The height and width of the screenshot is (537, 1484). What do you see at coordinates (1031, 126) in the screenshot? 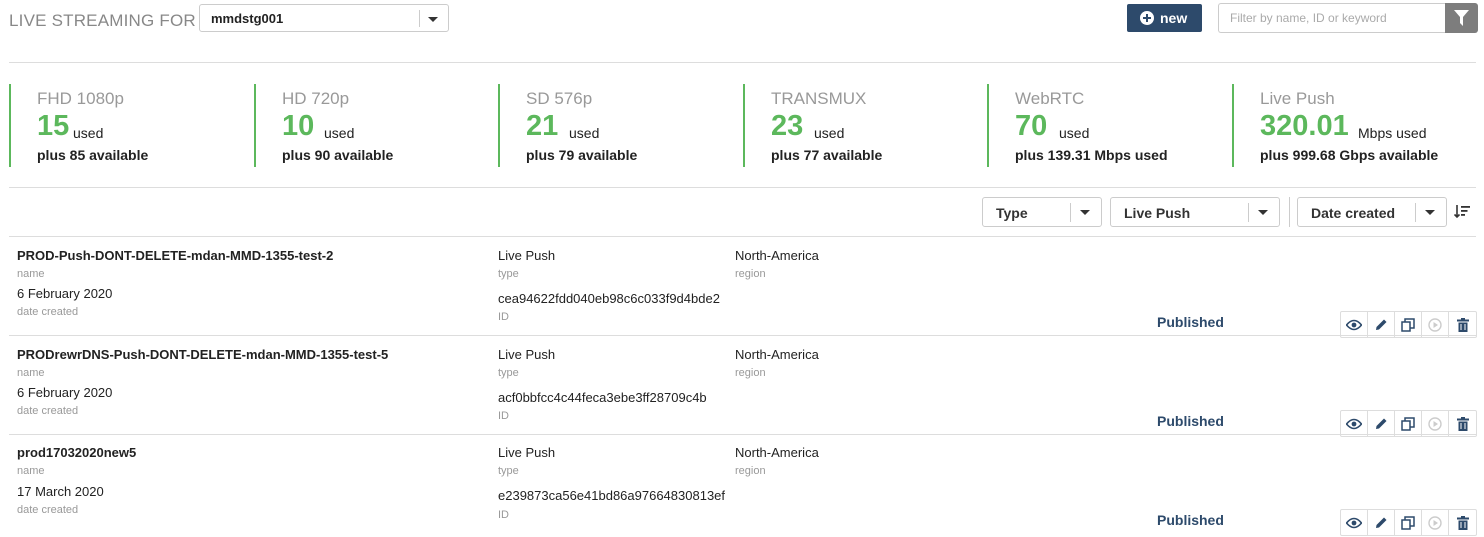
I see `stat-value: 70` at bounding box center [1031, 126].